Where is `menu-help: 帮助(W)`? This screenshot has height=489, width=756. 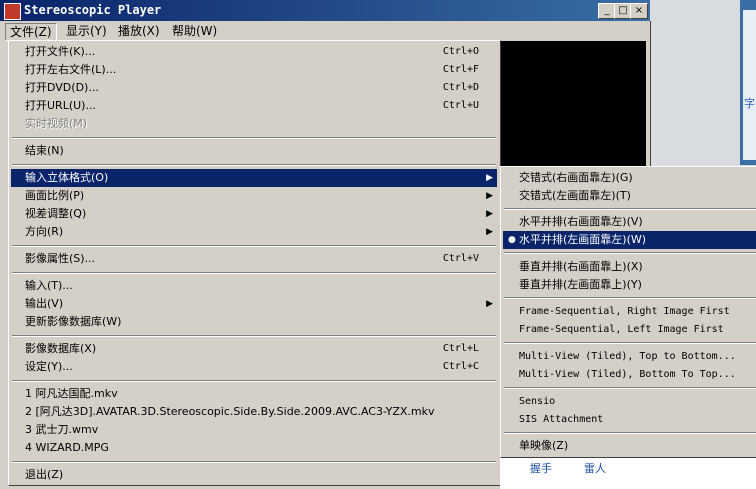 menu-help: 帮助(W) is located at coordinates (194, 31).